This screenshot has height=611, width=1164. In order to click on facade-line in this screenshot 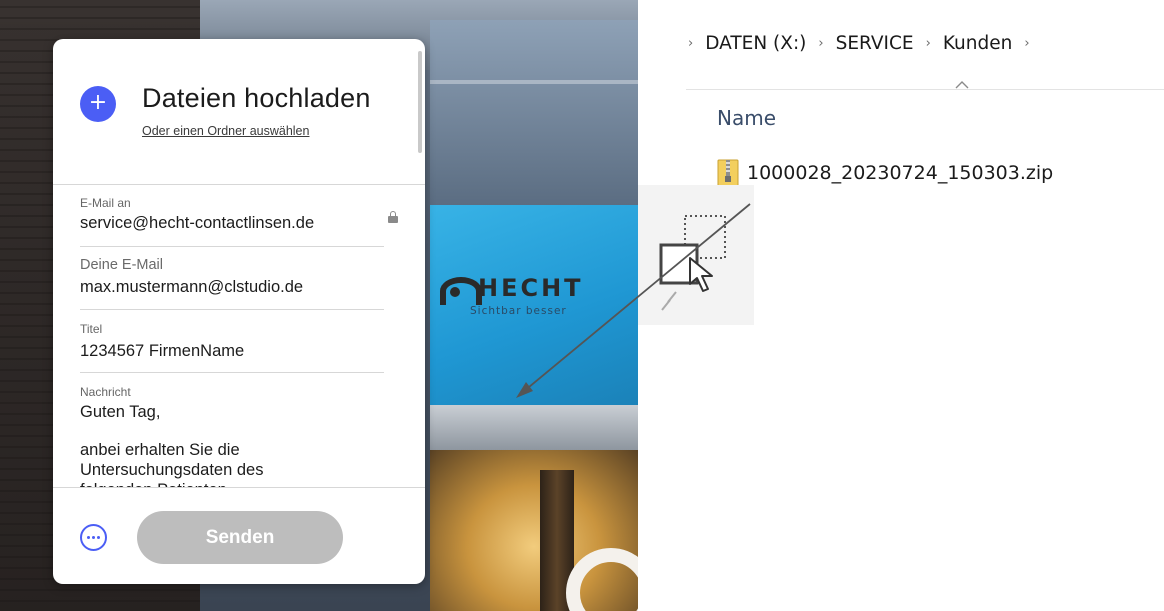, I will do `click(534, 82)`.